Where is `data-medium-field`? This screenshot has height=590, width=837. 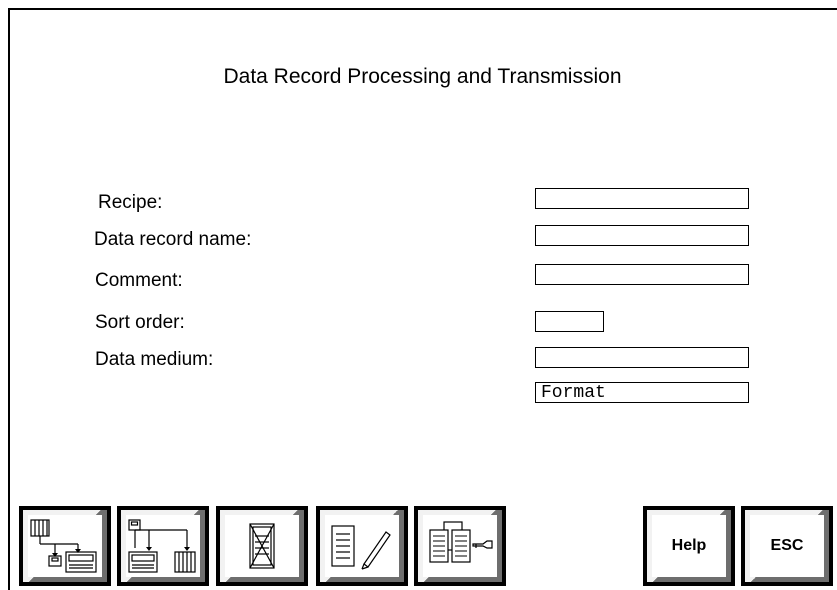
data-medium-field is located at coordinates (642, 357).